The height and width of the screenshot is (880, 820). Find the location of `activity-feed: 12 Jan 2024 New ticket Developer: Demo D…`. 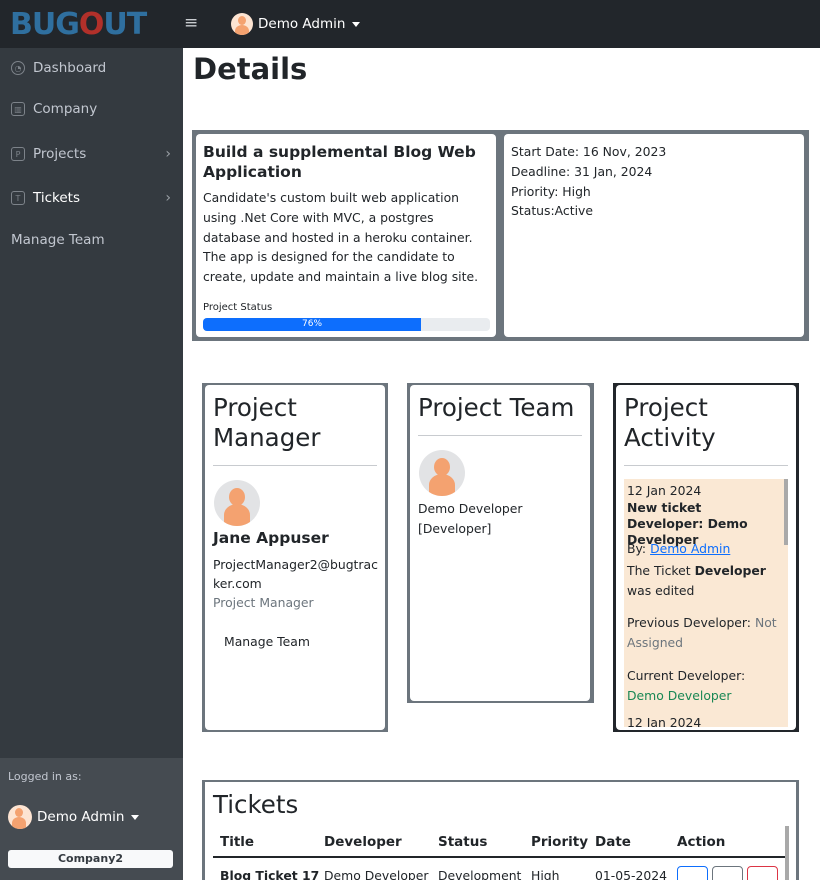

activity-feed: 12 Jan 2024 New ticket Developer: Demo D… is located at coordinates (706, 603).